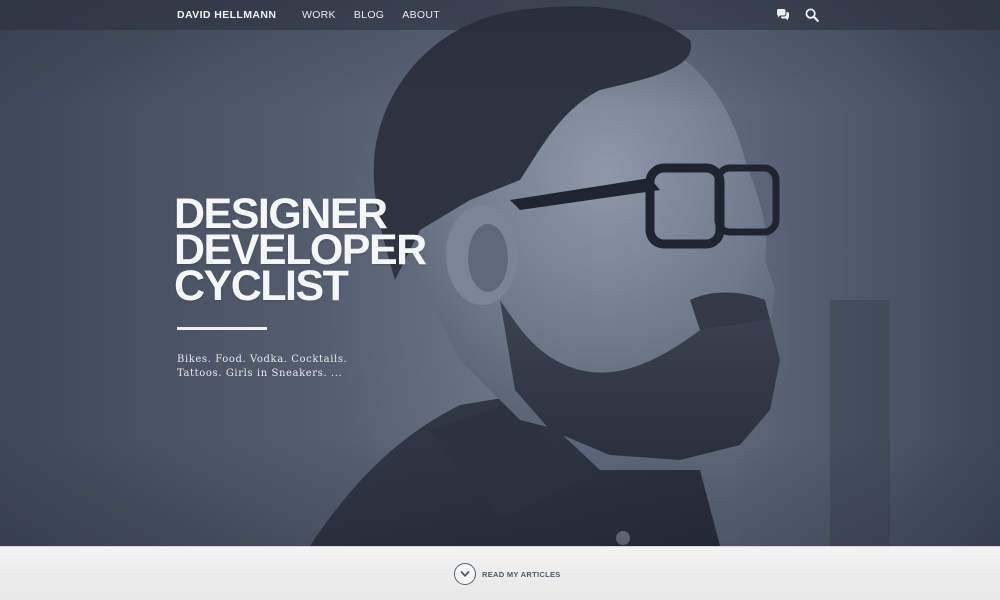 The height and width of the screenshot is (600, 1000). What do you see at coordinates (500, 15) in the screenshot?
I see `top-navigation: DAVID HELLMANN WORK BLOG ABOUT` at bounding box center [500, 15].